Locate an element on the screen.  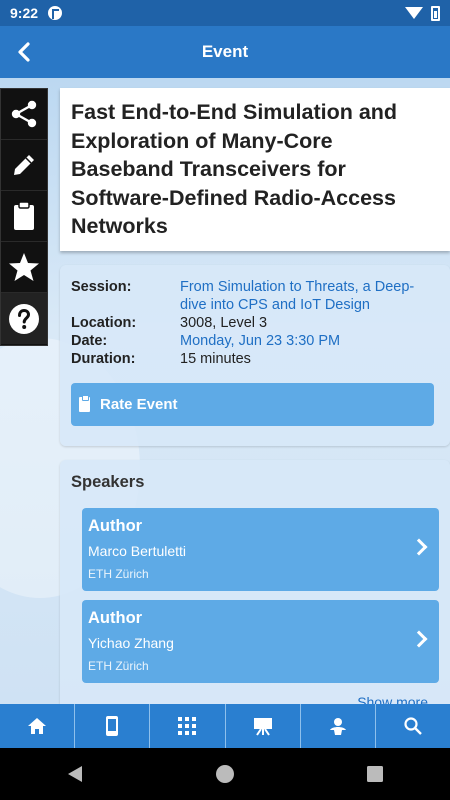
page-title: Event is located at coordinates (225, 51).